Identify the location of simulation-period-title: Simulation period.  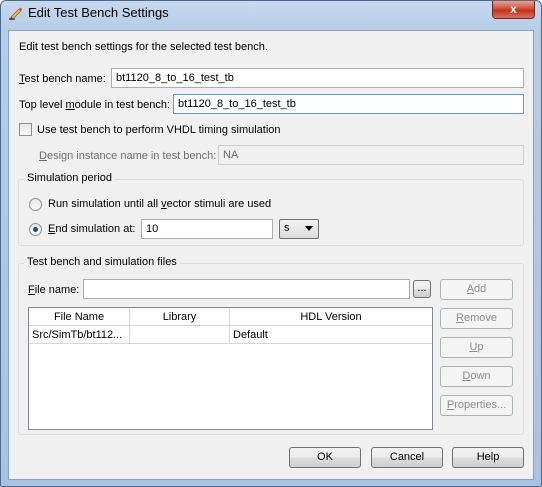
(69, 178).